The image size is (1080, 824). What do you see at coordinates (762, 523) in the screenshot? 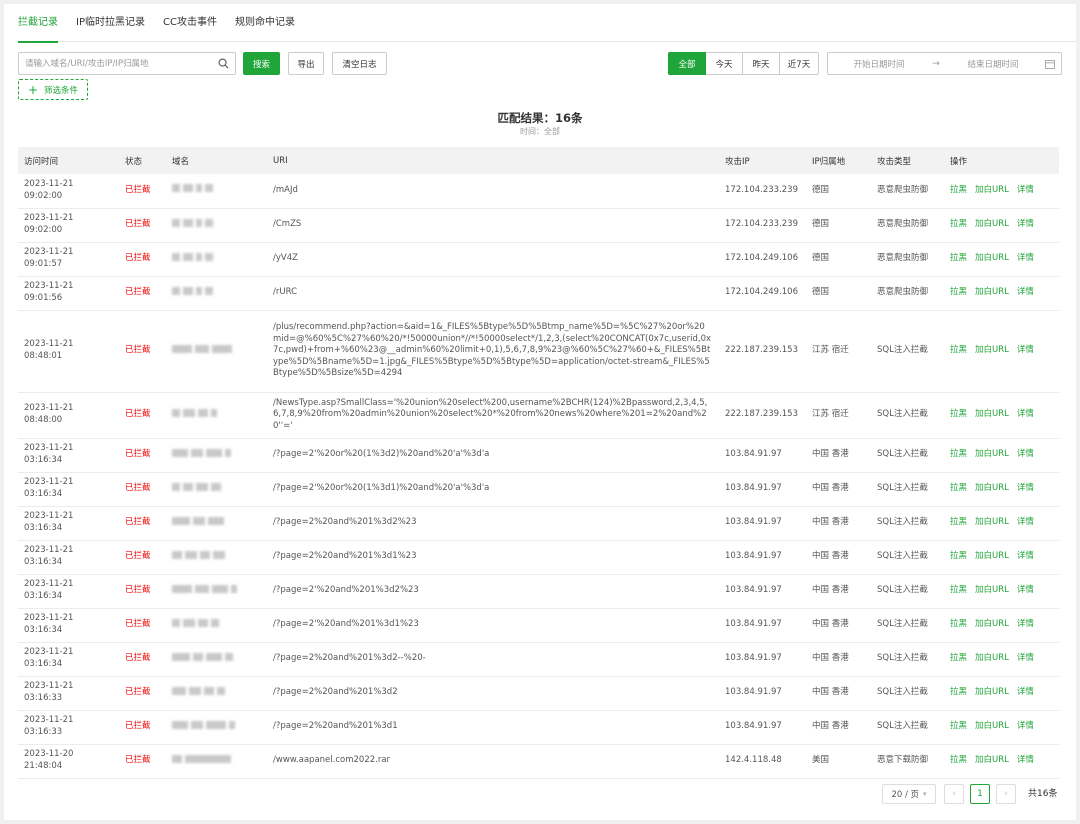
I see `attack-ip-cell: 103.84.91.97` at bounding box center [762, 523].